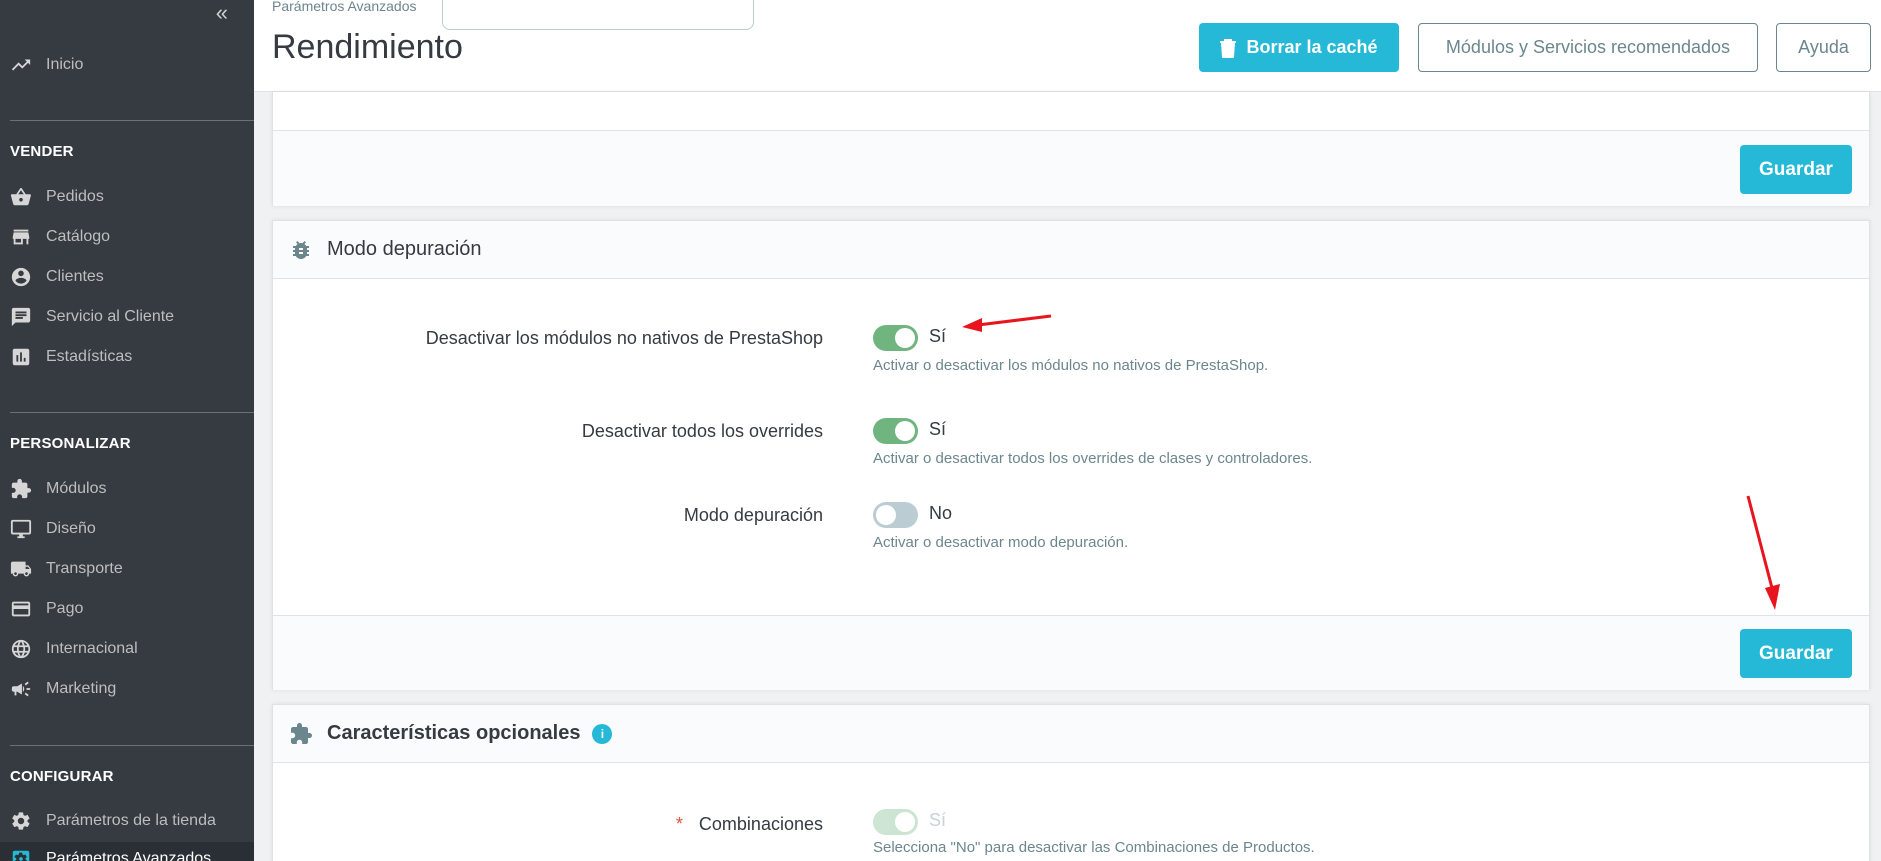 The height and width of the screenshot is (861, 1881). Describe the element at coordinates (404, 249) in the screenshot. I see `panel-title: Modo depuración` at that location.